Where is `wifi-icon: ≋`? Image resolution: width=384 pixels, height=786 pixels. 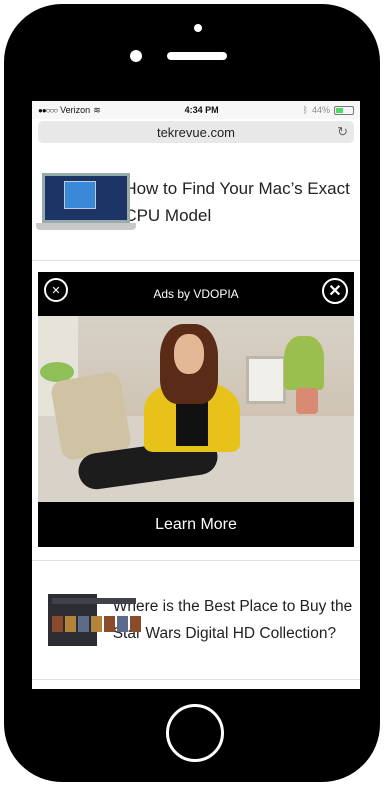 wifi-icon: ≋ is located at coordinates (97, 109).